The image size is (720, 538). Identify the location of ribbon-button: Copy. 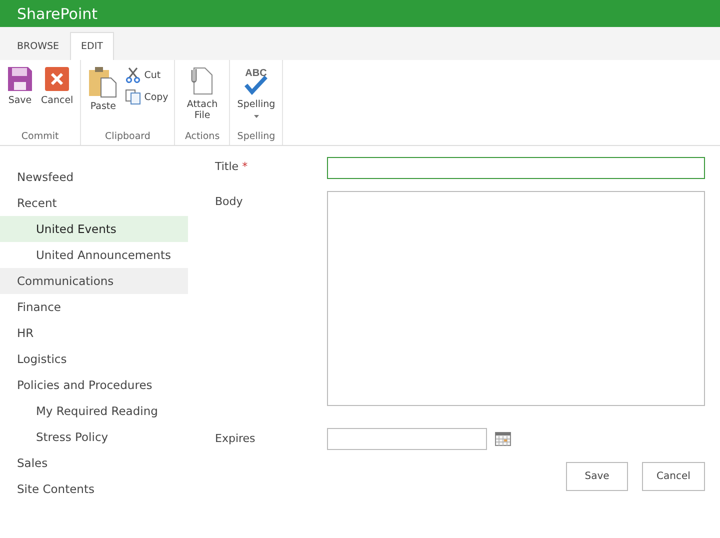
(146, 97).